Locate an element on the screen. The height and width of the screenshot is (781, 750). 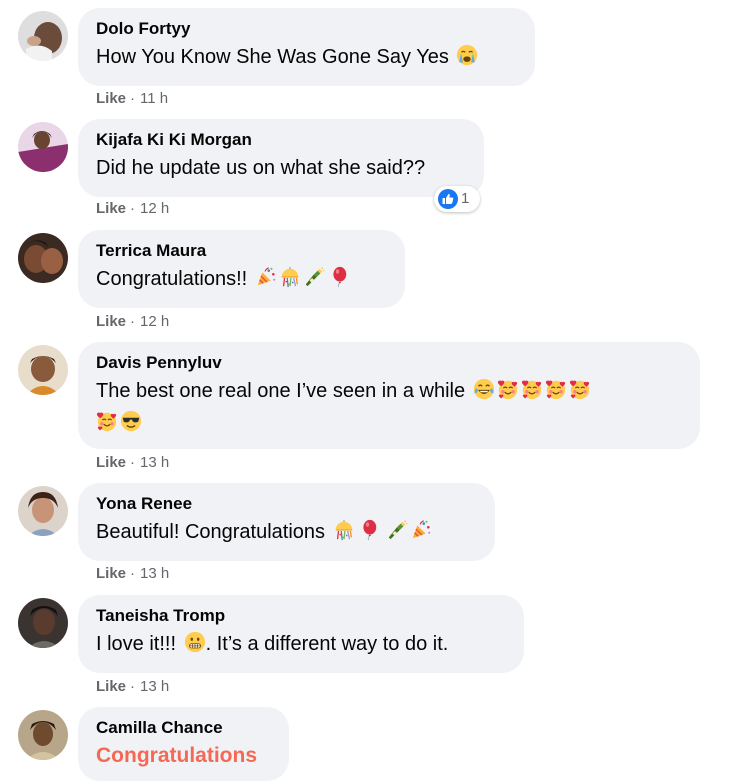
comment-text: Did he update us on what she said?? is located at coordinates (261, 168).